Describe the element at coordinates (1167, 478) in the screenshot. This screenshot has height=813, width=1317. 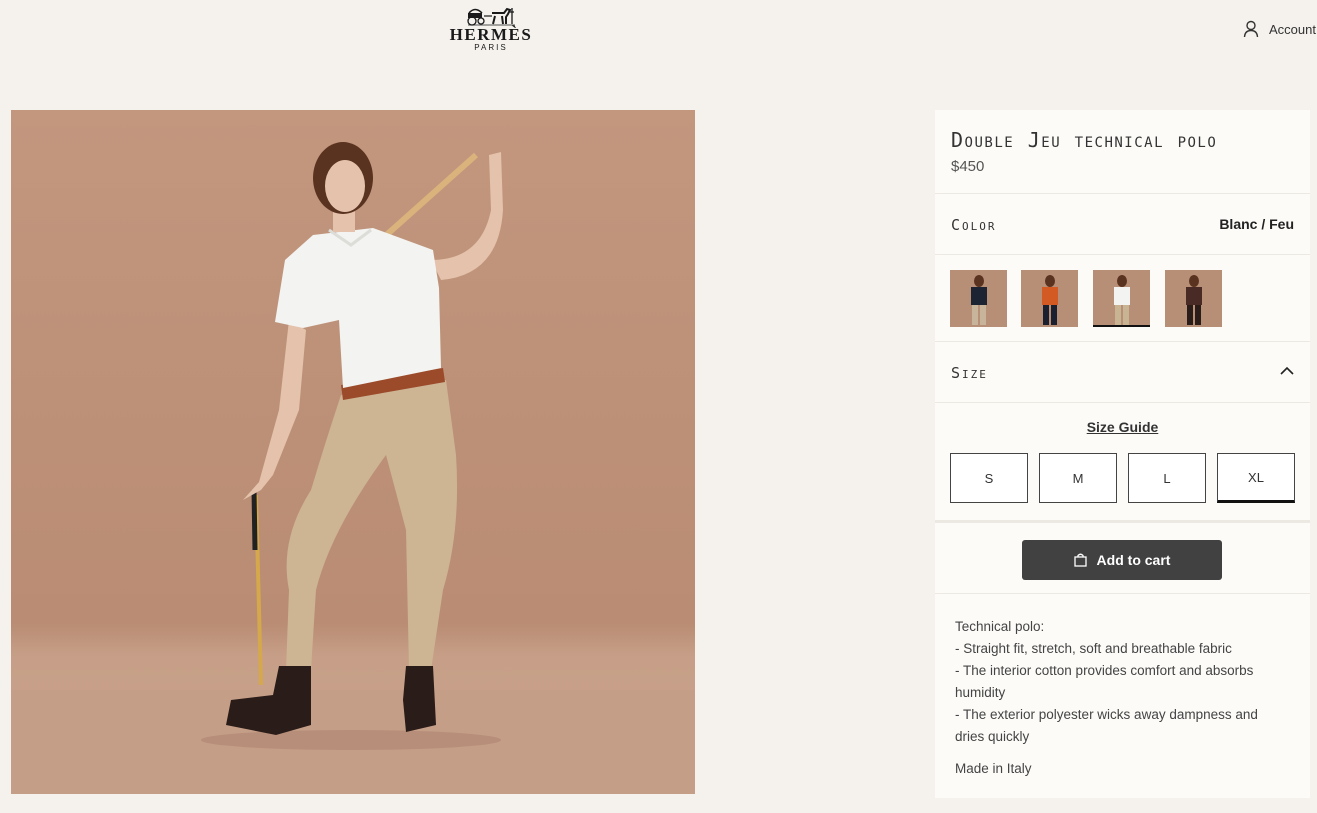
I see `size-button-l: L` at that location.